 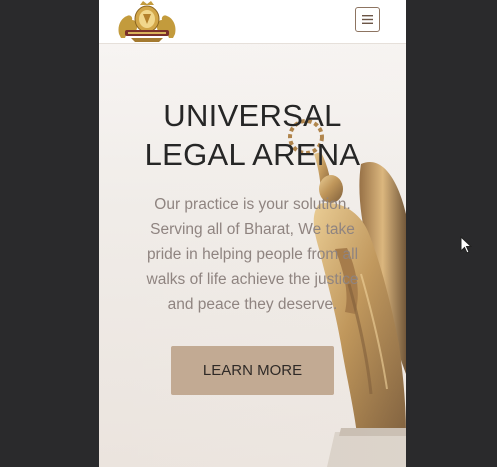 What do you see at coordinates (252, 135) in the screenshot?
I see `hero-title: UNIVERSAL LEGAL ARENA` at bounding box center [252, 135].